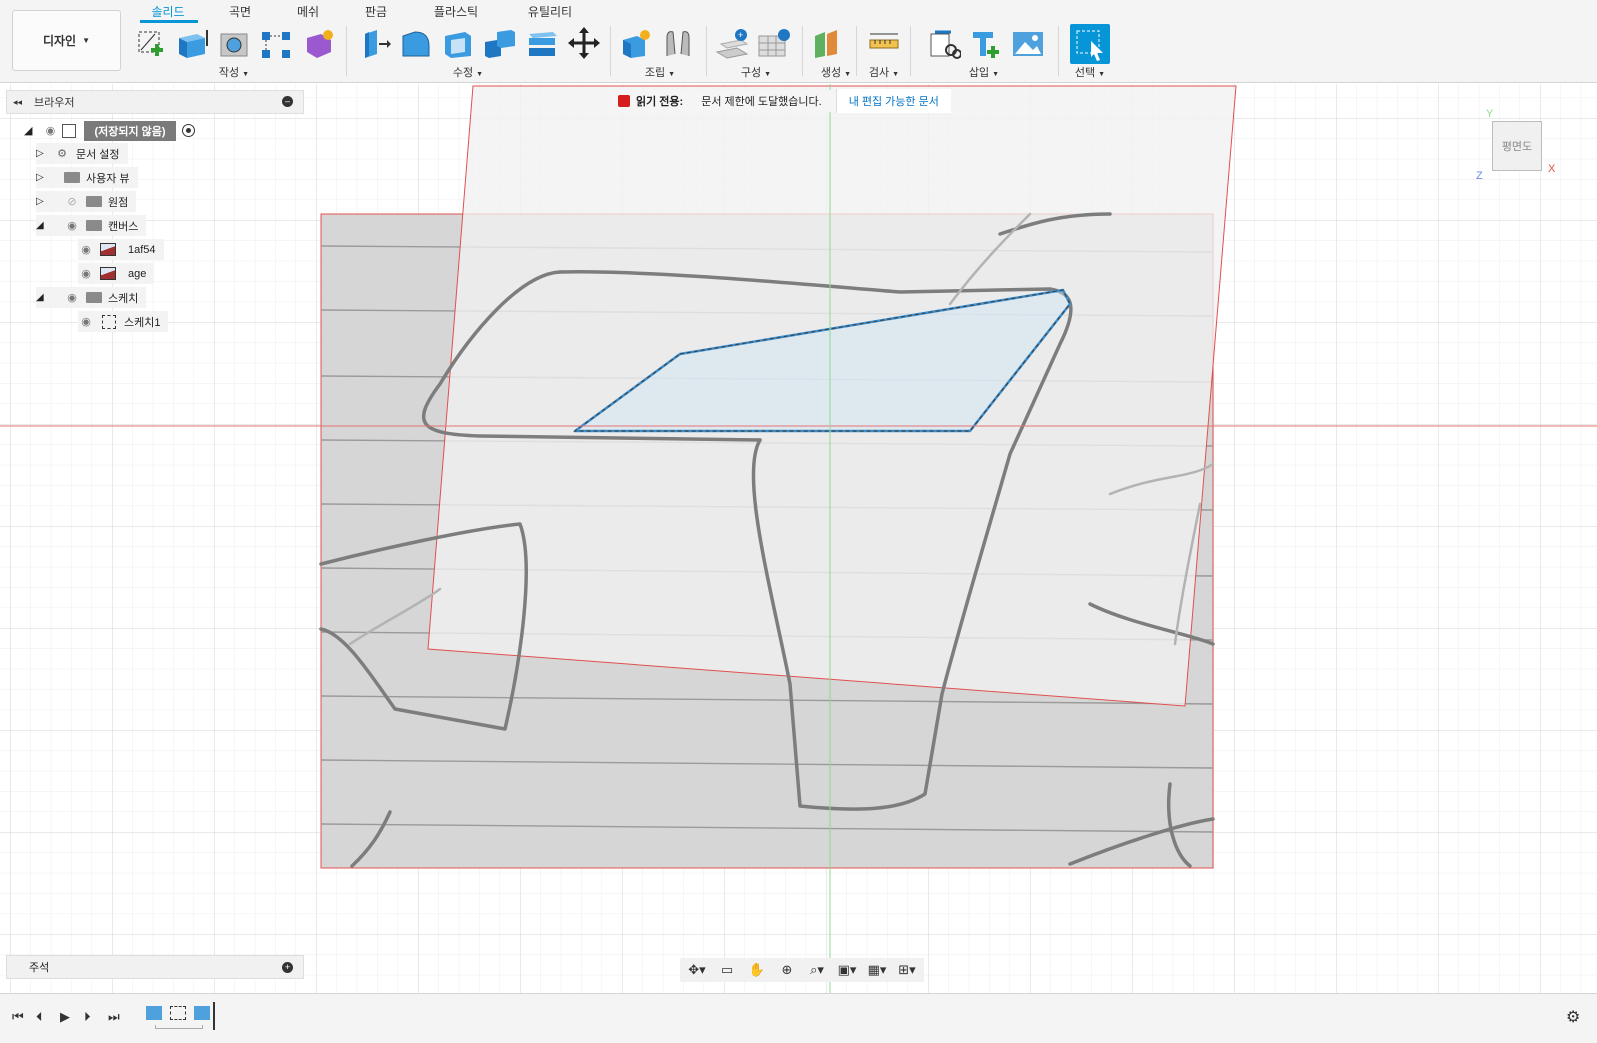  I want to click on tree-item-sketches: ◢ ◉ 스케치, so click(91, 297).